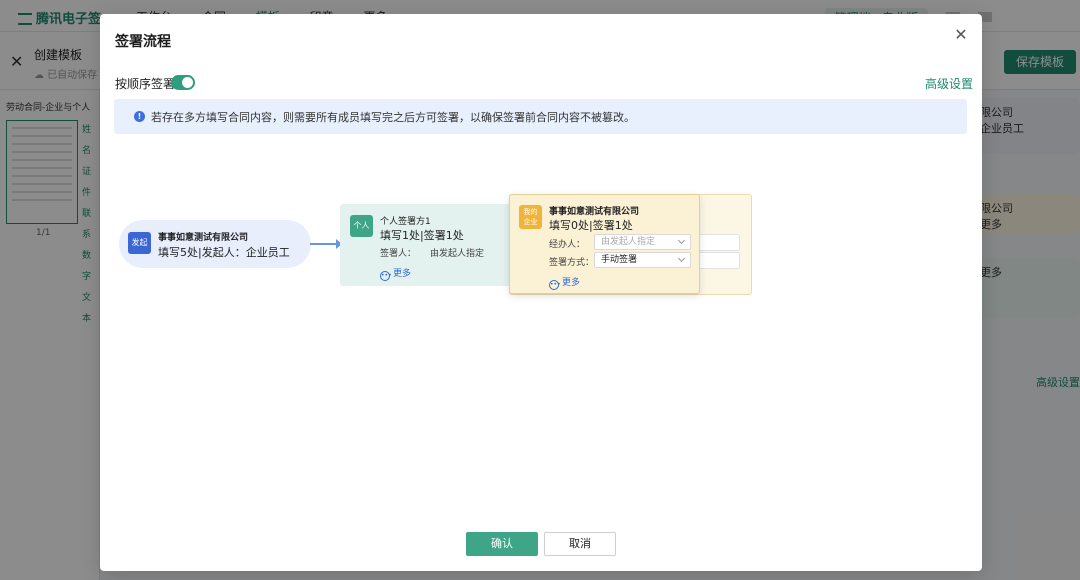 This screenshot has width=1080, height=580. I want to click on personal-more-button: •••更多, so click(395, 273).